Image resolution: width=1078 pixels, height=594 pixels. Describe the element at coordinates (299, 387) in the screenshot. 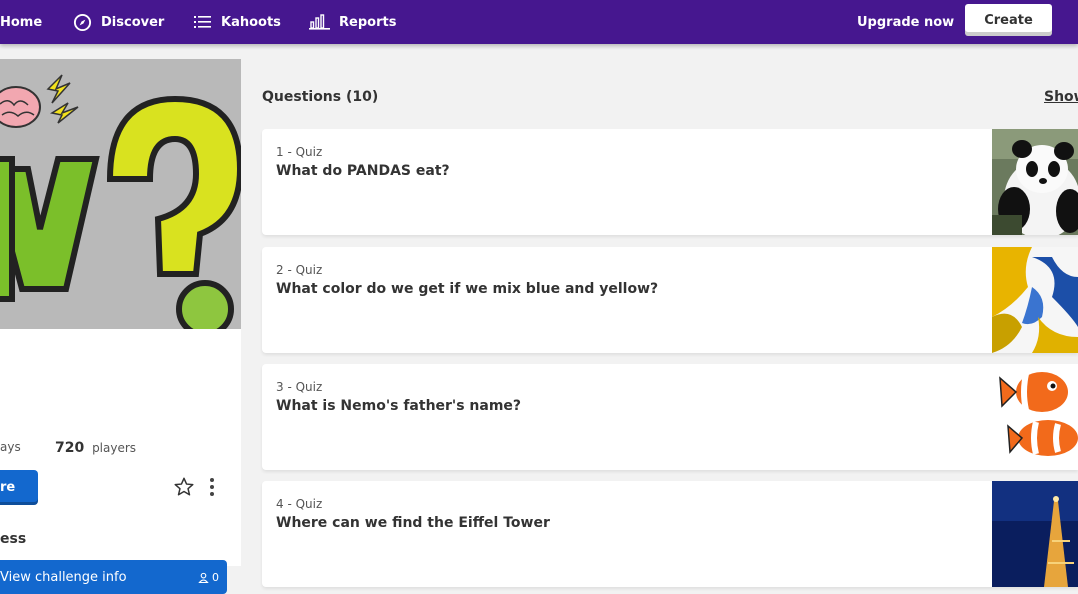

I see `question-number: 3 - Quiz` at that location.